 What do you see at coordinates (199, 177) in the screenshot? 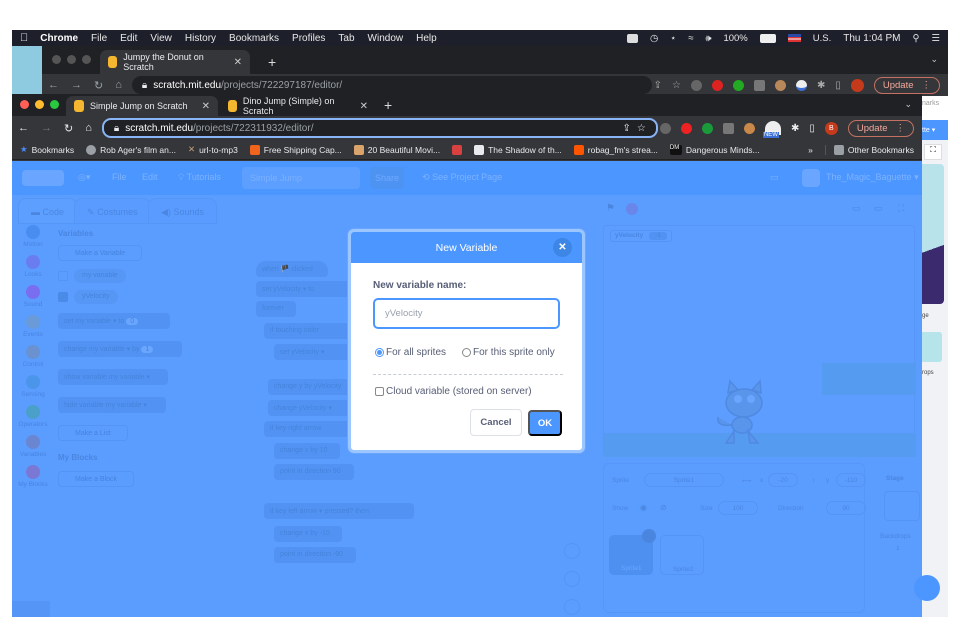
I see `tutorials-menu: 💡︎ Tutorials` at bounding box center [199, 177].